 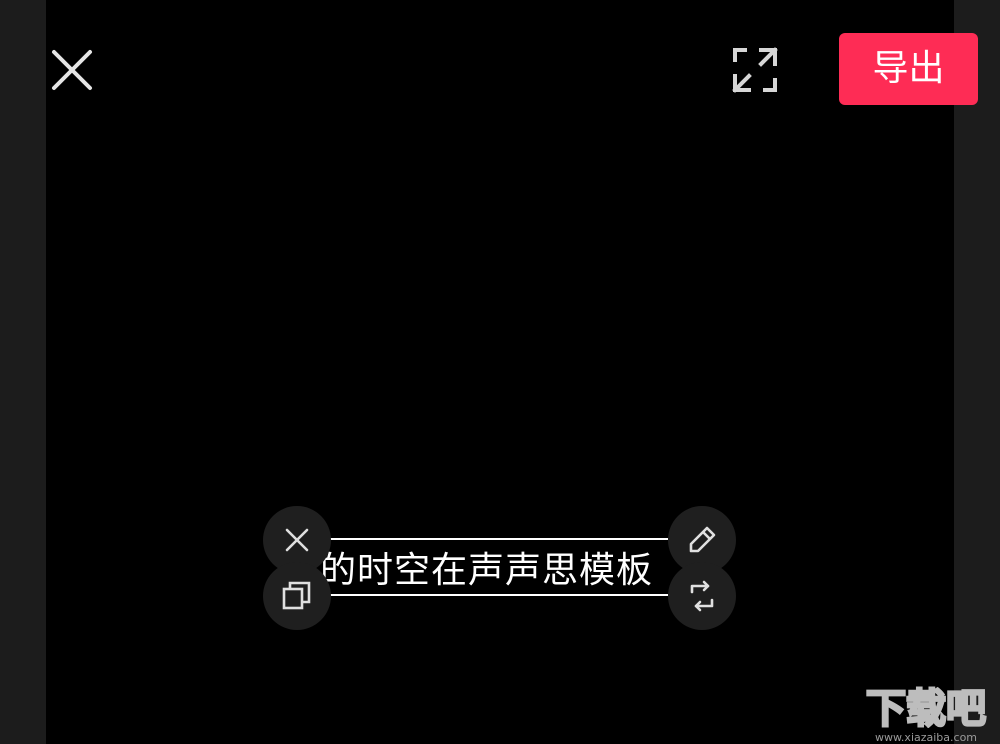 I want to click on watermark: 下载吧 www.xiazaiba.com, so click(x=926, y=714).